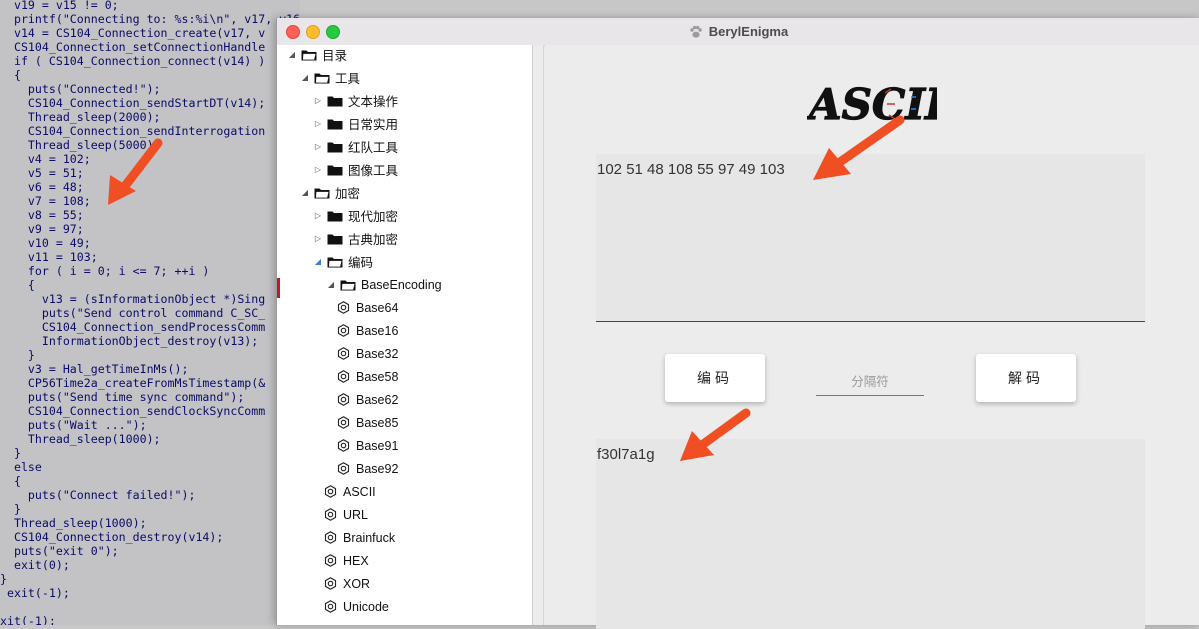 The width and height of the screenshot is (1199, 629). I want to click on tree-item: XOR, so click(347, 583).